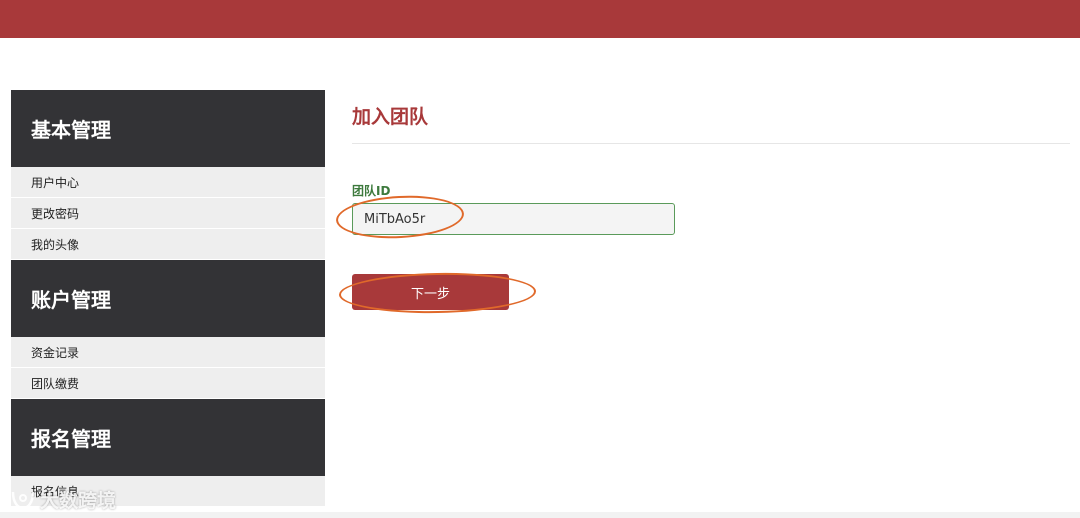 The width and height of the screenshot is (1080, 518). Describe the element at coordinates (390, 117) in the screenshot. I see `page-title: 加入团队` at that location.